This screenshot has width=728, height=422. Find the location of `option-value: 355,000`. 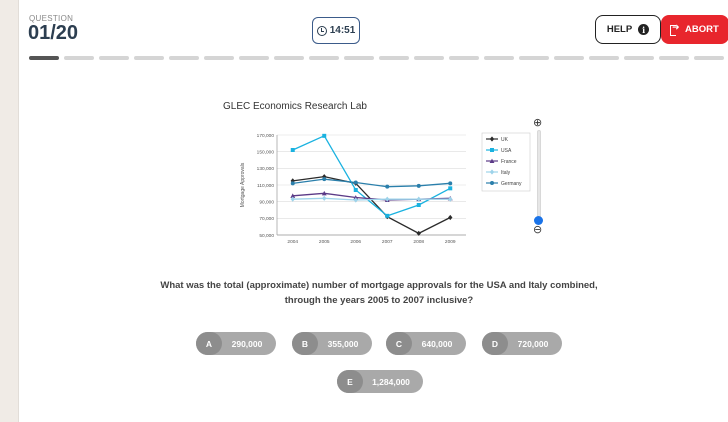

option-value: 355,000 is located at coordinates (343, 343).